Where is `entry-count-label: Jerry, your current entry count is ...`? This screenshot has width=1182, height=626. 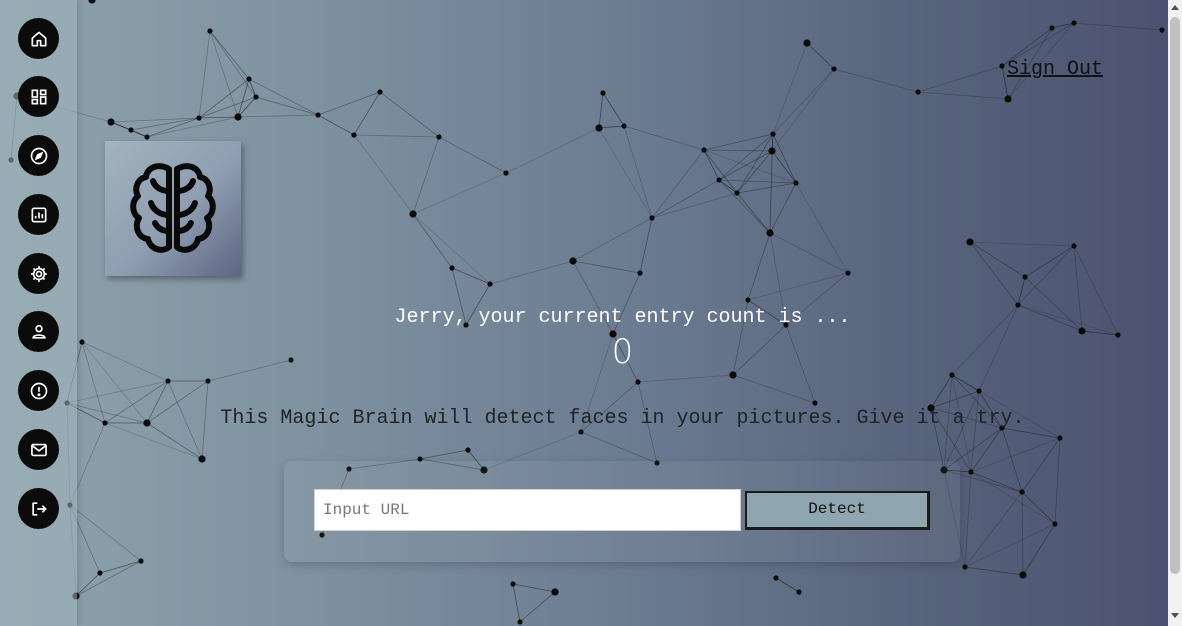 entry-count-label: Jerry, your current entry count is ... is located at coordinates (622, 317).